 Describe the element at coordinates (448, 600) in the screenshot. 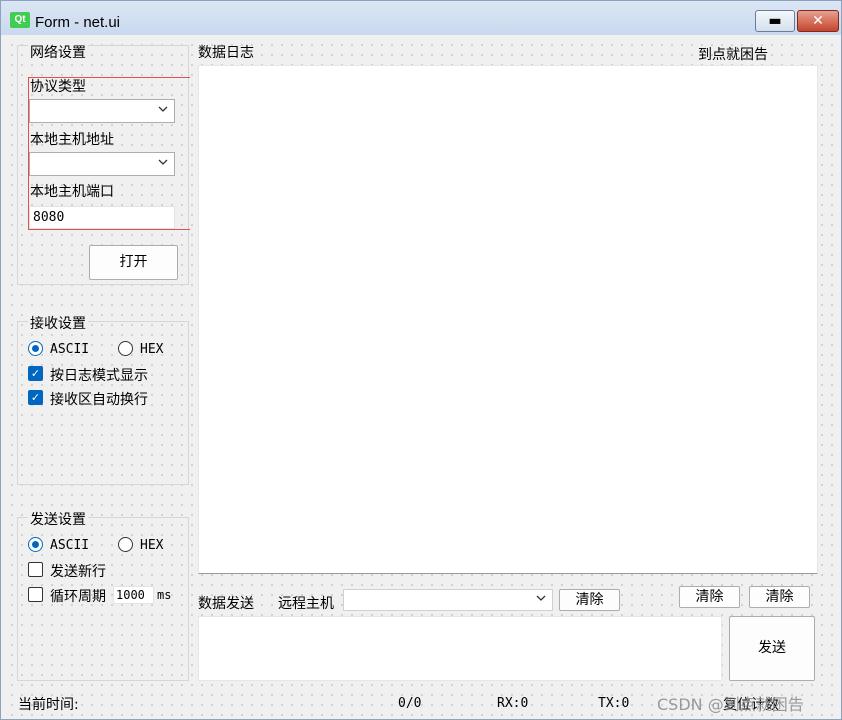

I see `remote-host-select` at that location.